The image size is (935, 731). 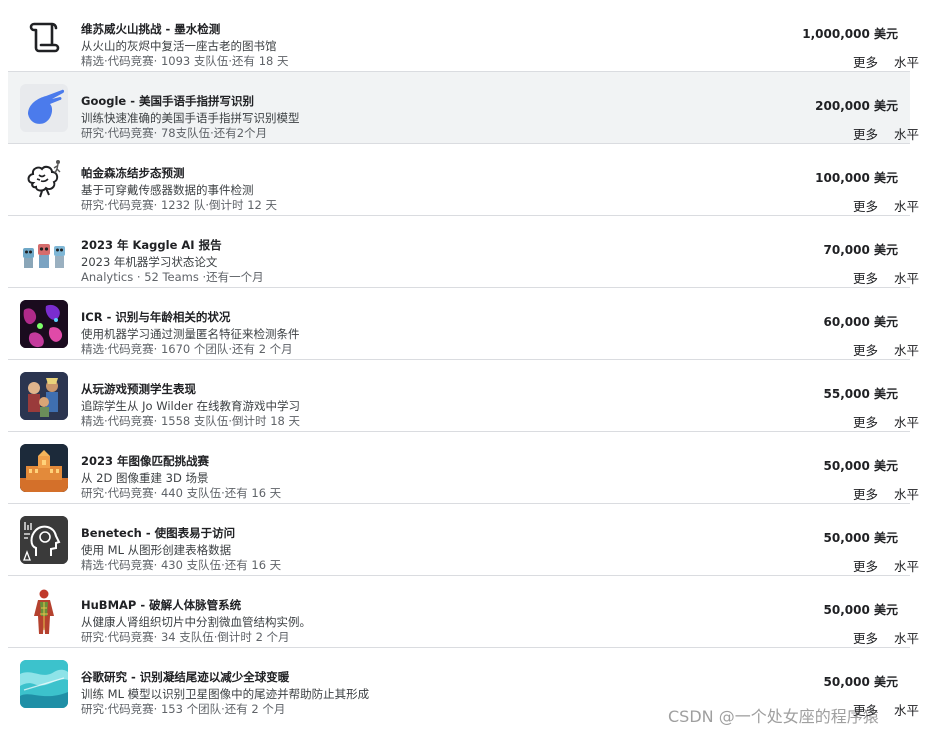 What do you see at coordinates (44, 180) in the screenshot?
I see `brain-icon` at bounding box center [44, 180].